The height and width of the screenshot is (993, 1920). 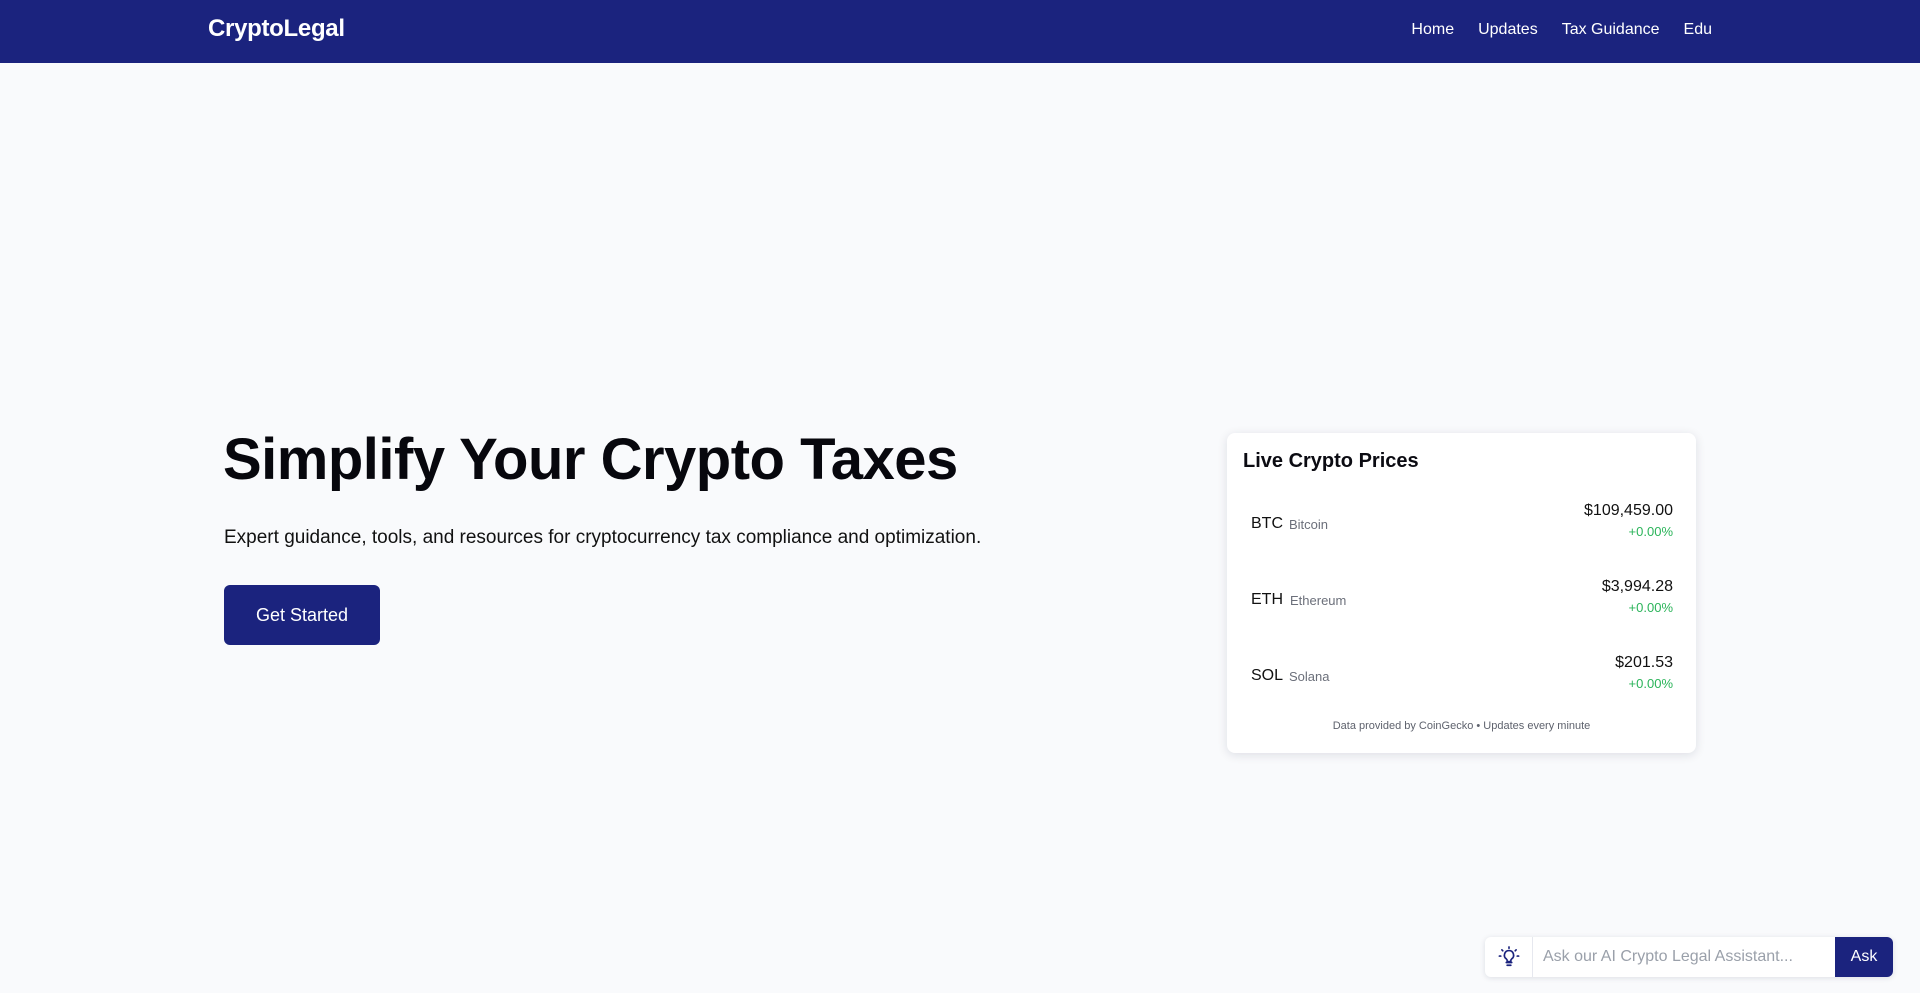 I want to click on brand-logo: CryptoLegal, so click(x=276, y=29).